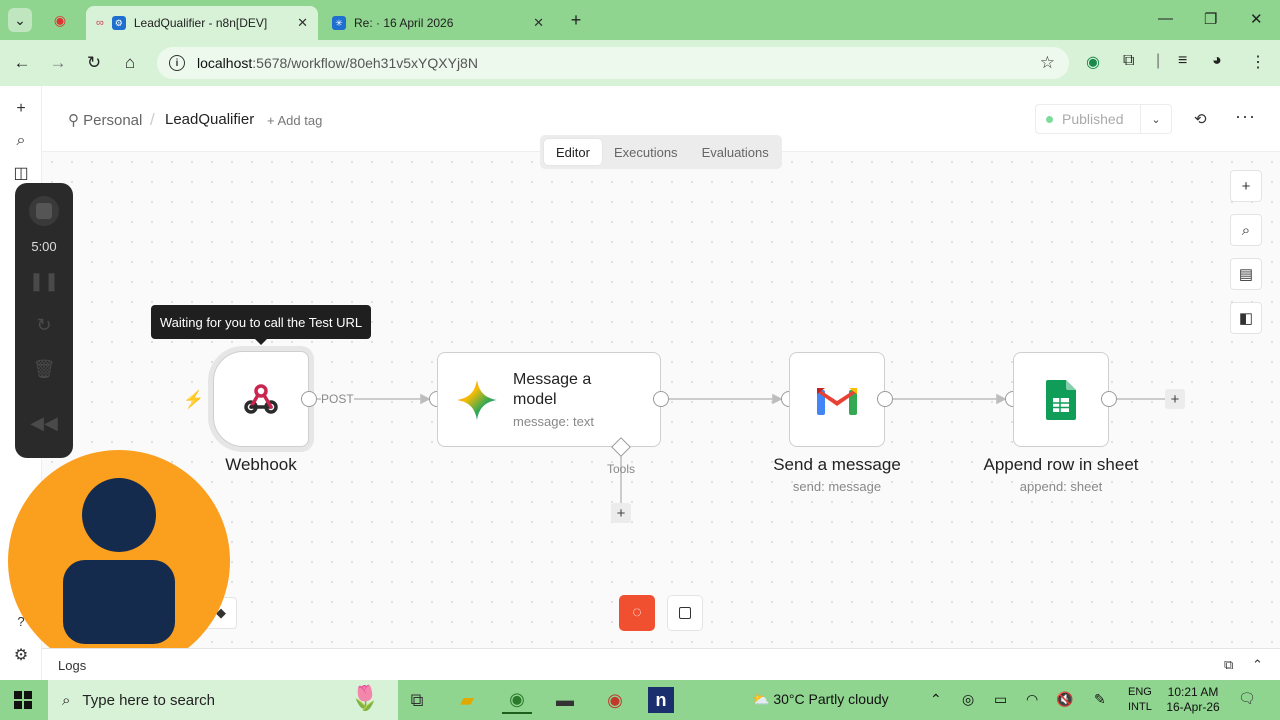  Describe the element at coordinates (1032, 699) in the screenshot. I see `wifi-icon: ◠` at that location.